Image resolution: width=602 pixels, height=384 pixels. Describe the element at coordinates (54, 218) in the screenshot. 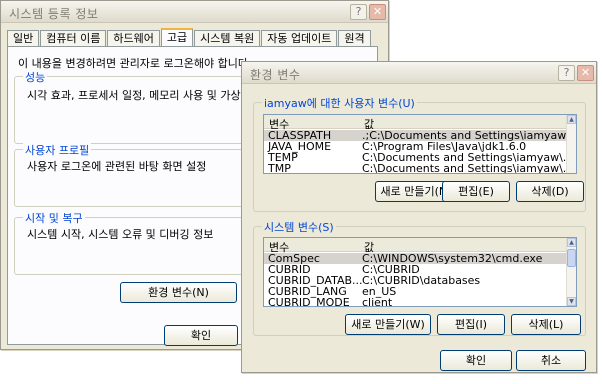

I see `group-title: 시작 및 복구` at that location.